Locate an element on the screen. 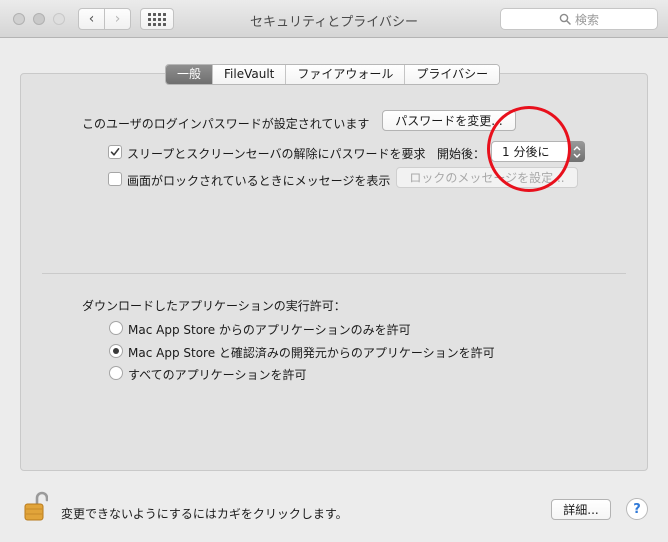  tab-privacy: プライバシー is located at coordinates (452, 74).